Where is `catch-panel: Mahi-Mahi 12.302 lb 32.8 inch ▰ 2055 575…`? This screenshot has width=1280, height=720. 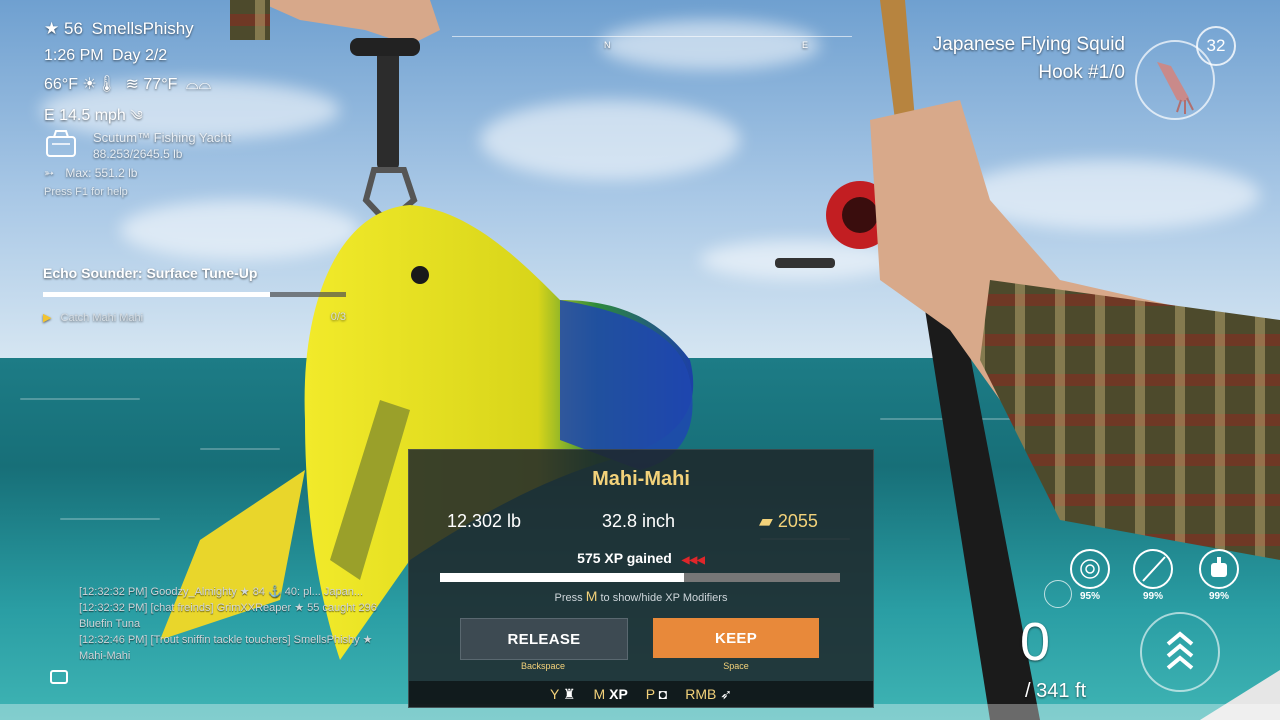 catch-panel: Mahi-Mahi 12.302 lb 32.8 inch ▰ 2055 575… is located at coordinates (641, 578).